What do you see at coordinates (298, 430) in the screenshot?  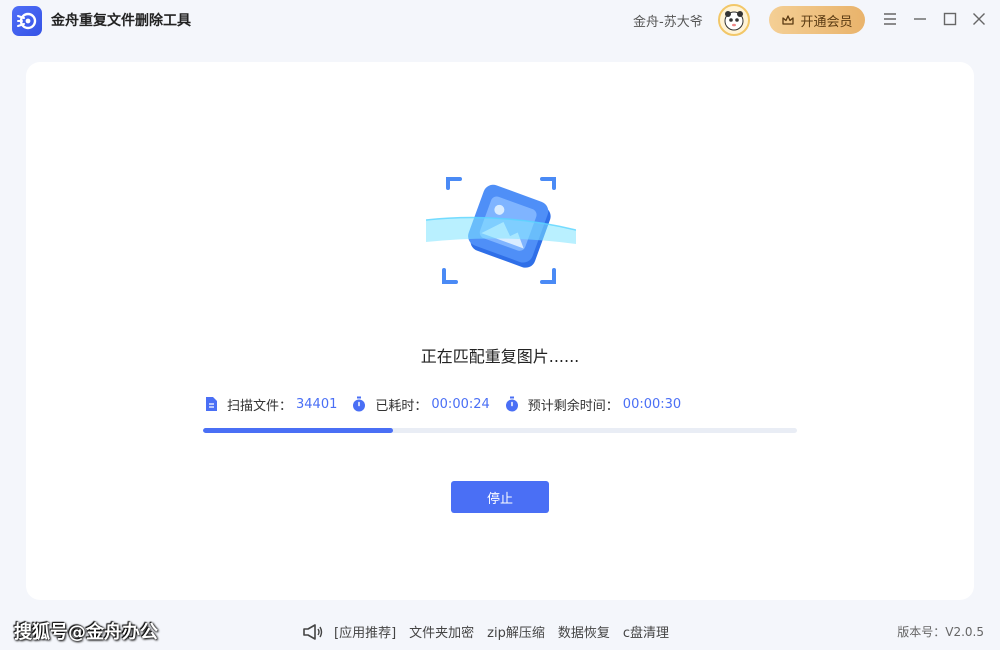 I see `scan-progress-fill` at bounding box center [298, 430].